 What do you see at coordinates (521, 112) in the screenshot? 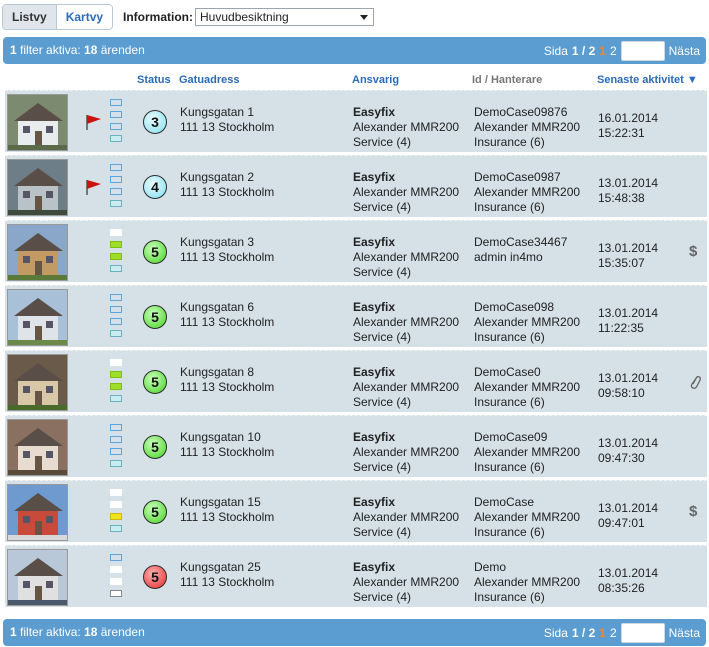
I see `case-id: DemoCase09876` at bounding box center [521, 112].